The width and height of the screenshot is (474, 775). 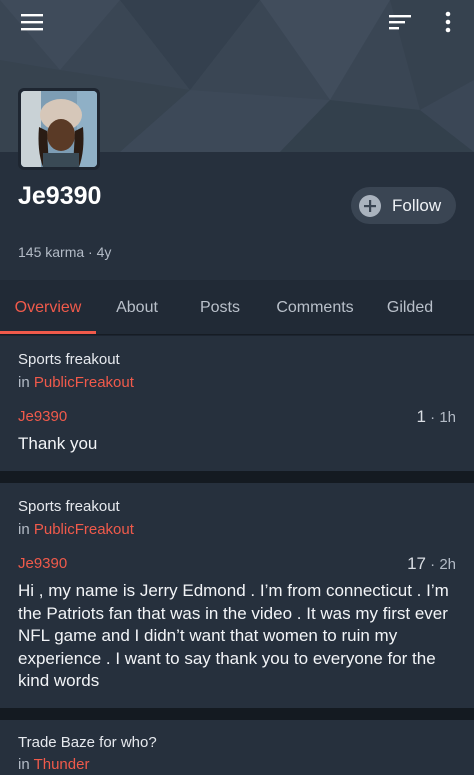 I want to click on follow-button: Follow, so click(x=403, y=205).